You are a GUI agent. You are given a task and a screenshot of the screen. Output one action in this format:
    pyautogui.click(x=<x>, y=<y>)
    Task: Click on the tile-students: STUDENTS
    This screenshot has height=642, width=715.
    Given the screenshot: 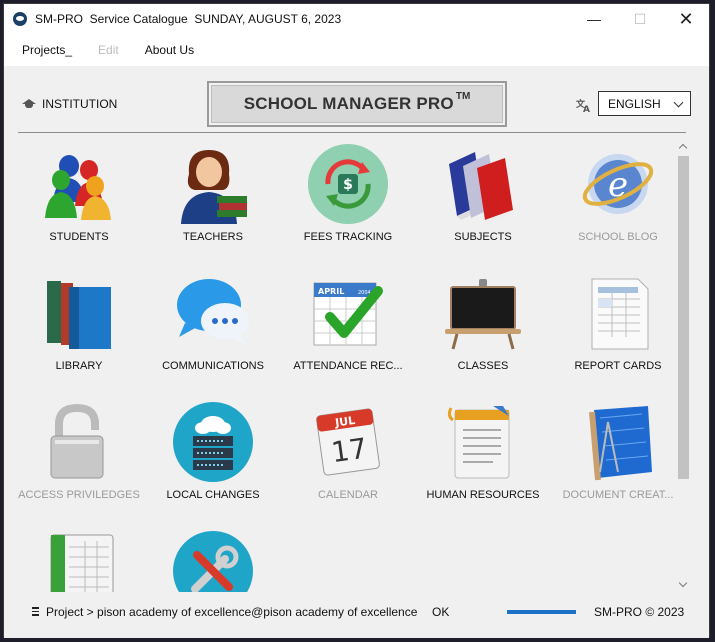 What is the action you would take?
    pyautogui.click(x=79, y=195)
    